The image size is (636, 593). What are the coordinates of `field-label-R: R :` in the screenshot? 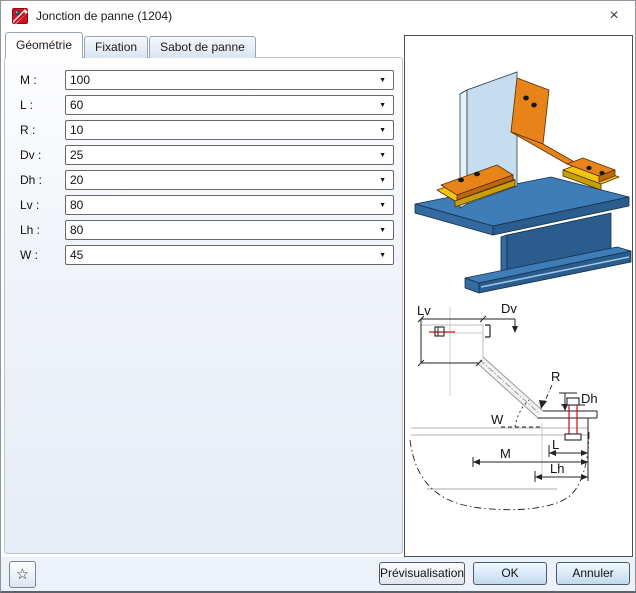 It's located at (28, 130).